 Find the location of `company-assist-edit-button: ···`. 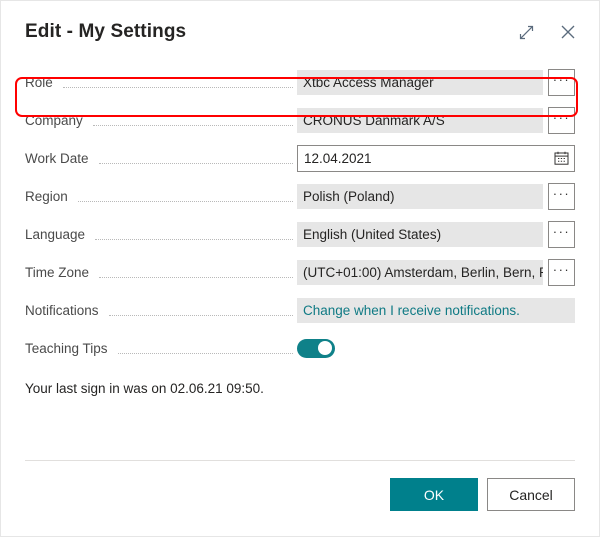

company-assist-edit-button: ··· is located at coordinates (561, 120).